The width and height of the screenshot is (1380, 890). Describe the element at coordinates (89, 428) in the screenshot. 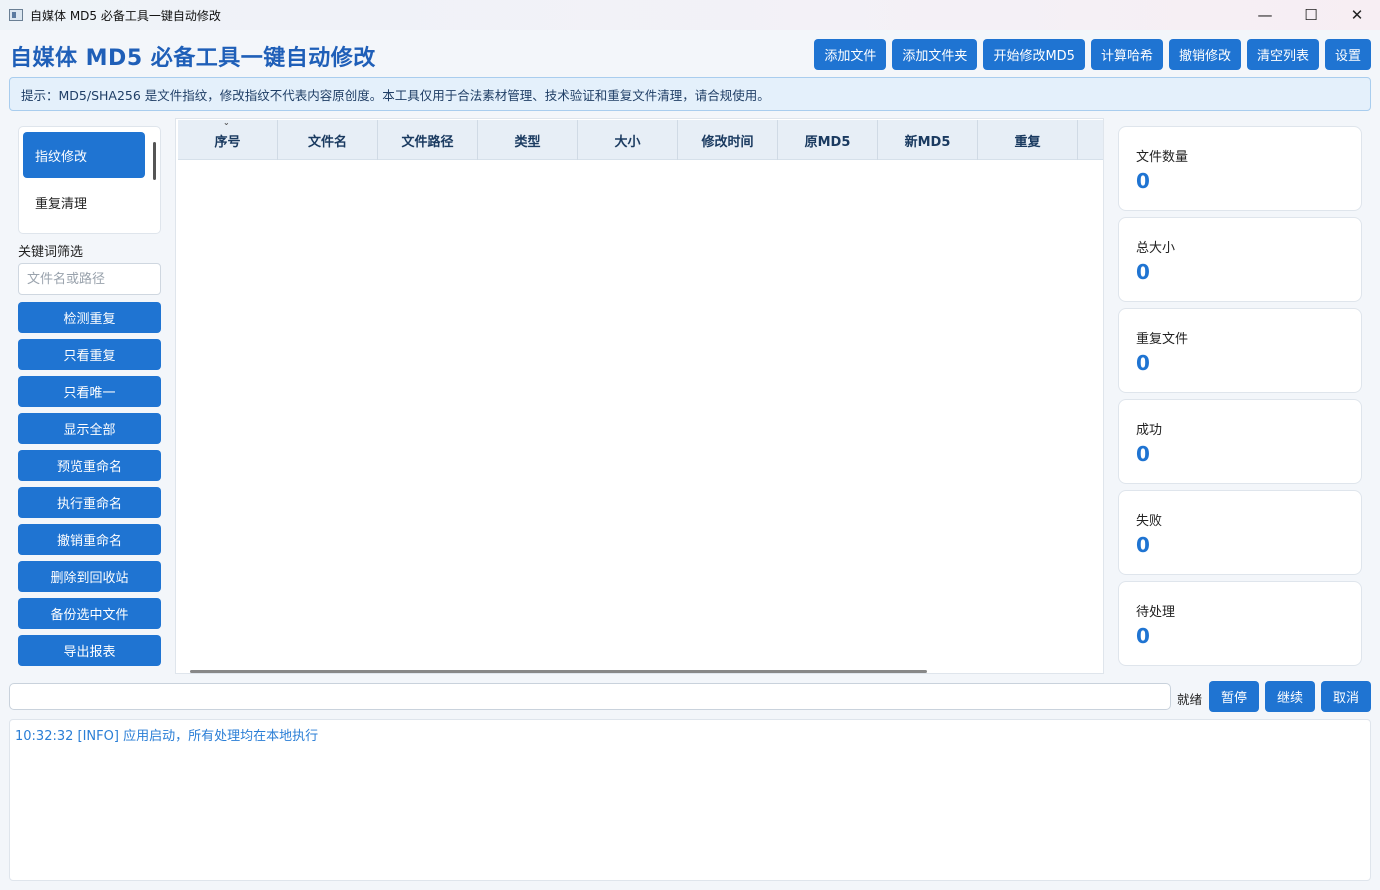

I see `show-all-button: 显示全部` at that location.